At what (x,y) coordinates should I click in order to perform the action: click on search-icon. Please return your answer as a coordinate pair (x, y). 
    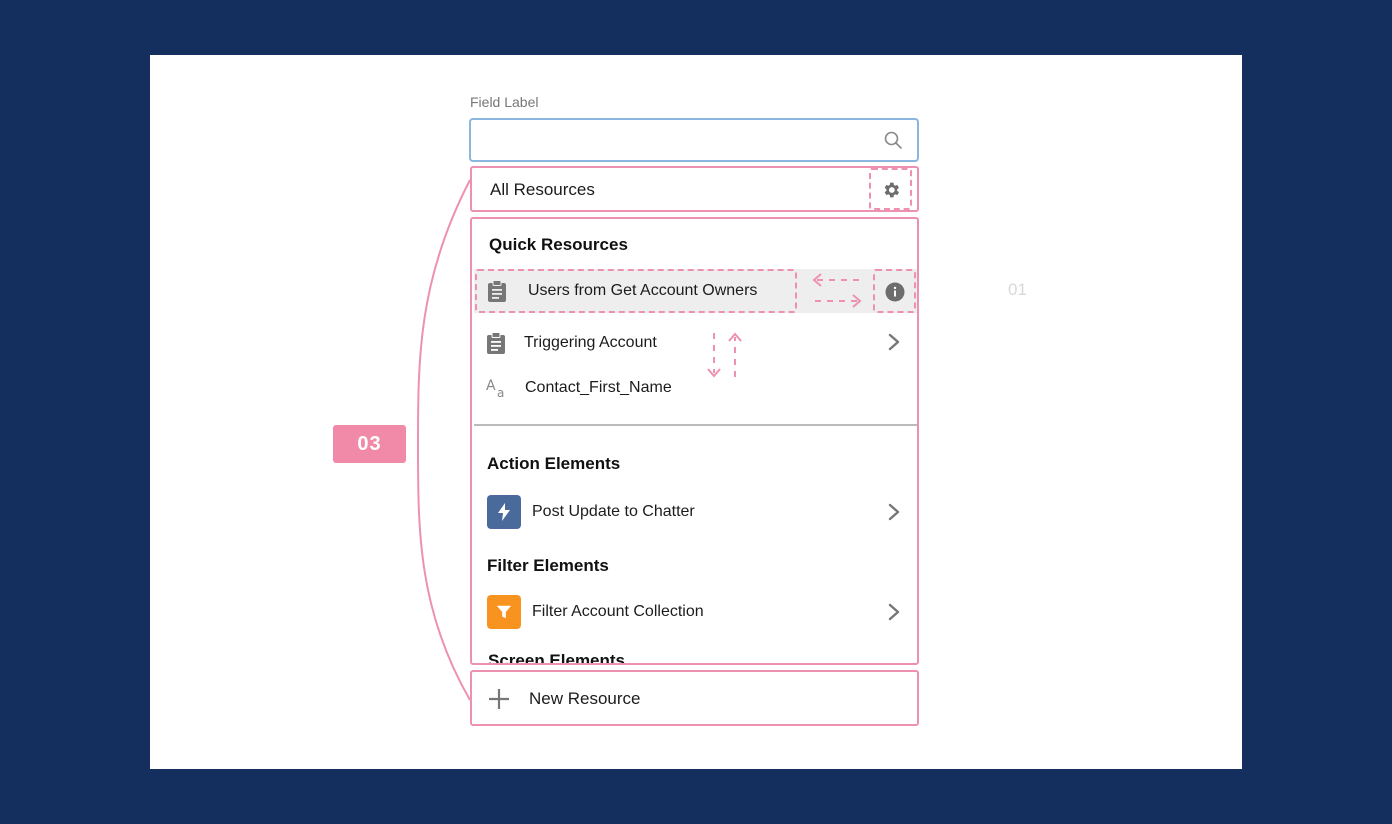
    Looking at the image, I should click on (893, 140).